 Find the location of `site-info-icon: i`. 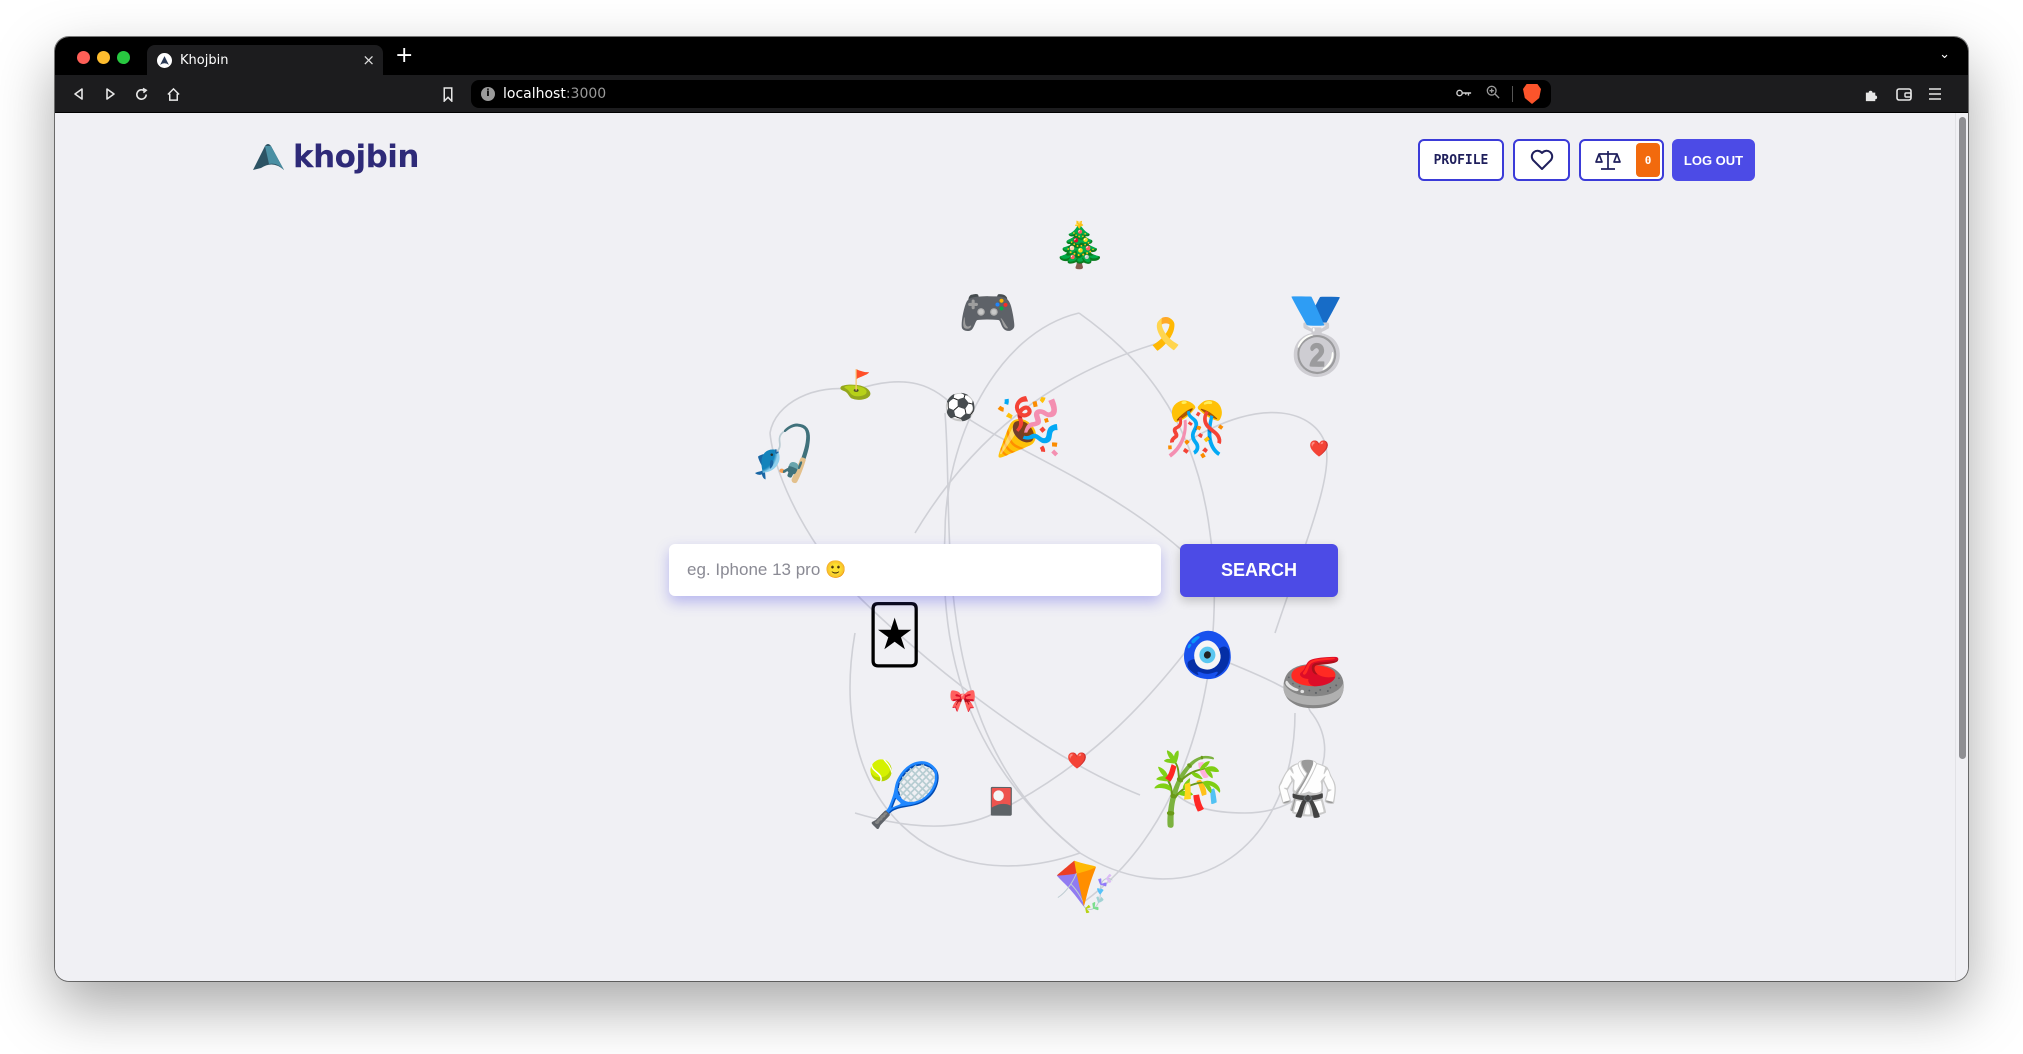

site-info-icon: i is located at coordinates (488, 94).